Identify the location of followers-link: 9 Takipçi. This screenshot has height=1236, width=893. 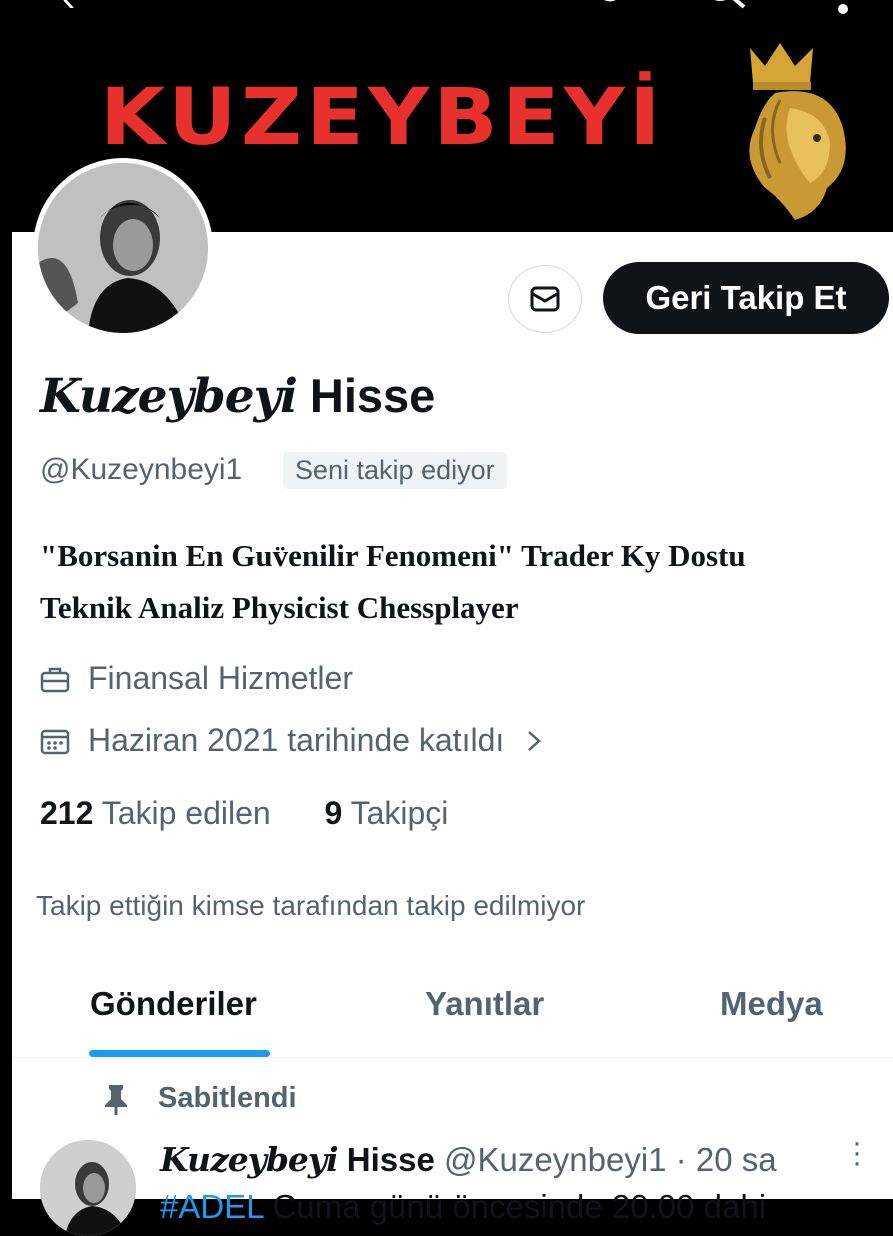
(386, 813).